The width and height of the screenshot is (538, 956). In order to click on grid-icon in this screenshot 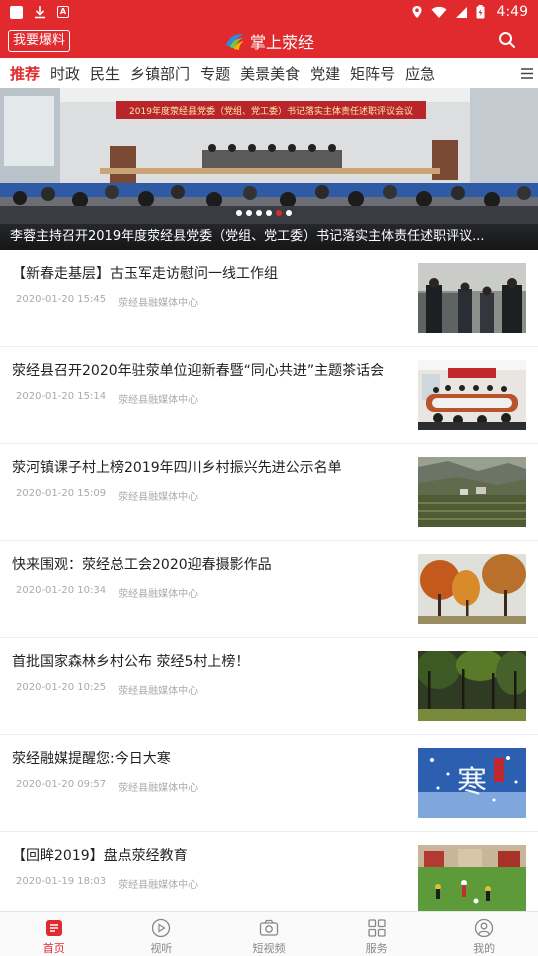, I will do `click(376, 928)`.